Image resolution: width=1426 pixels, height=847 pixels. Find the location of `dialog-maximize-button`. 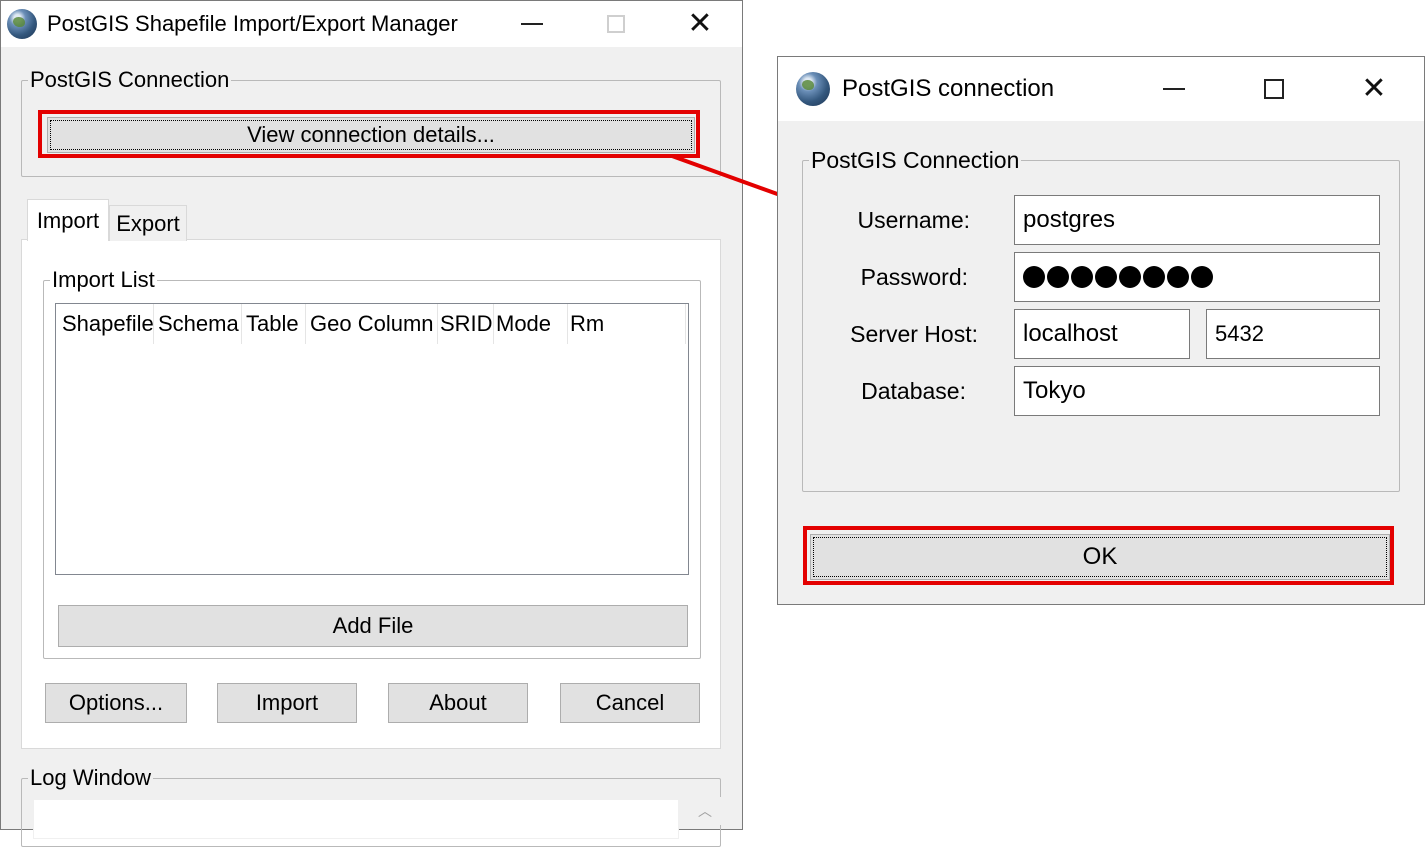

dialog-maximize-button is located at coordinates (1274, 89).